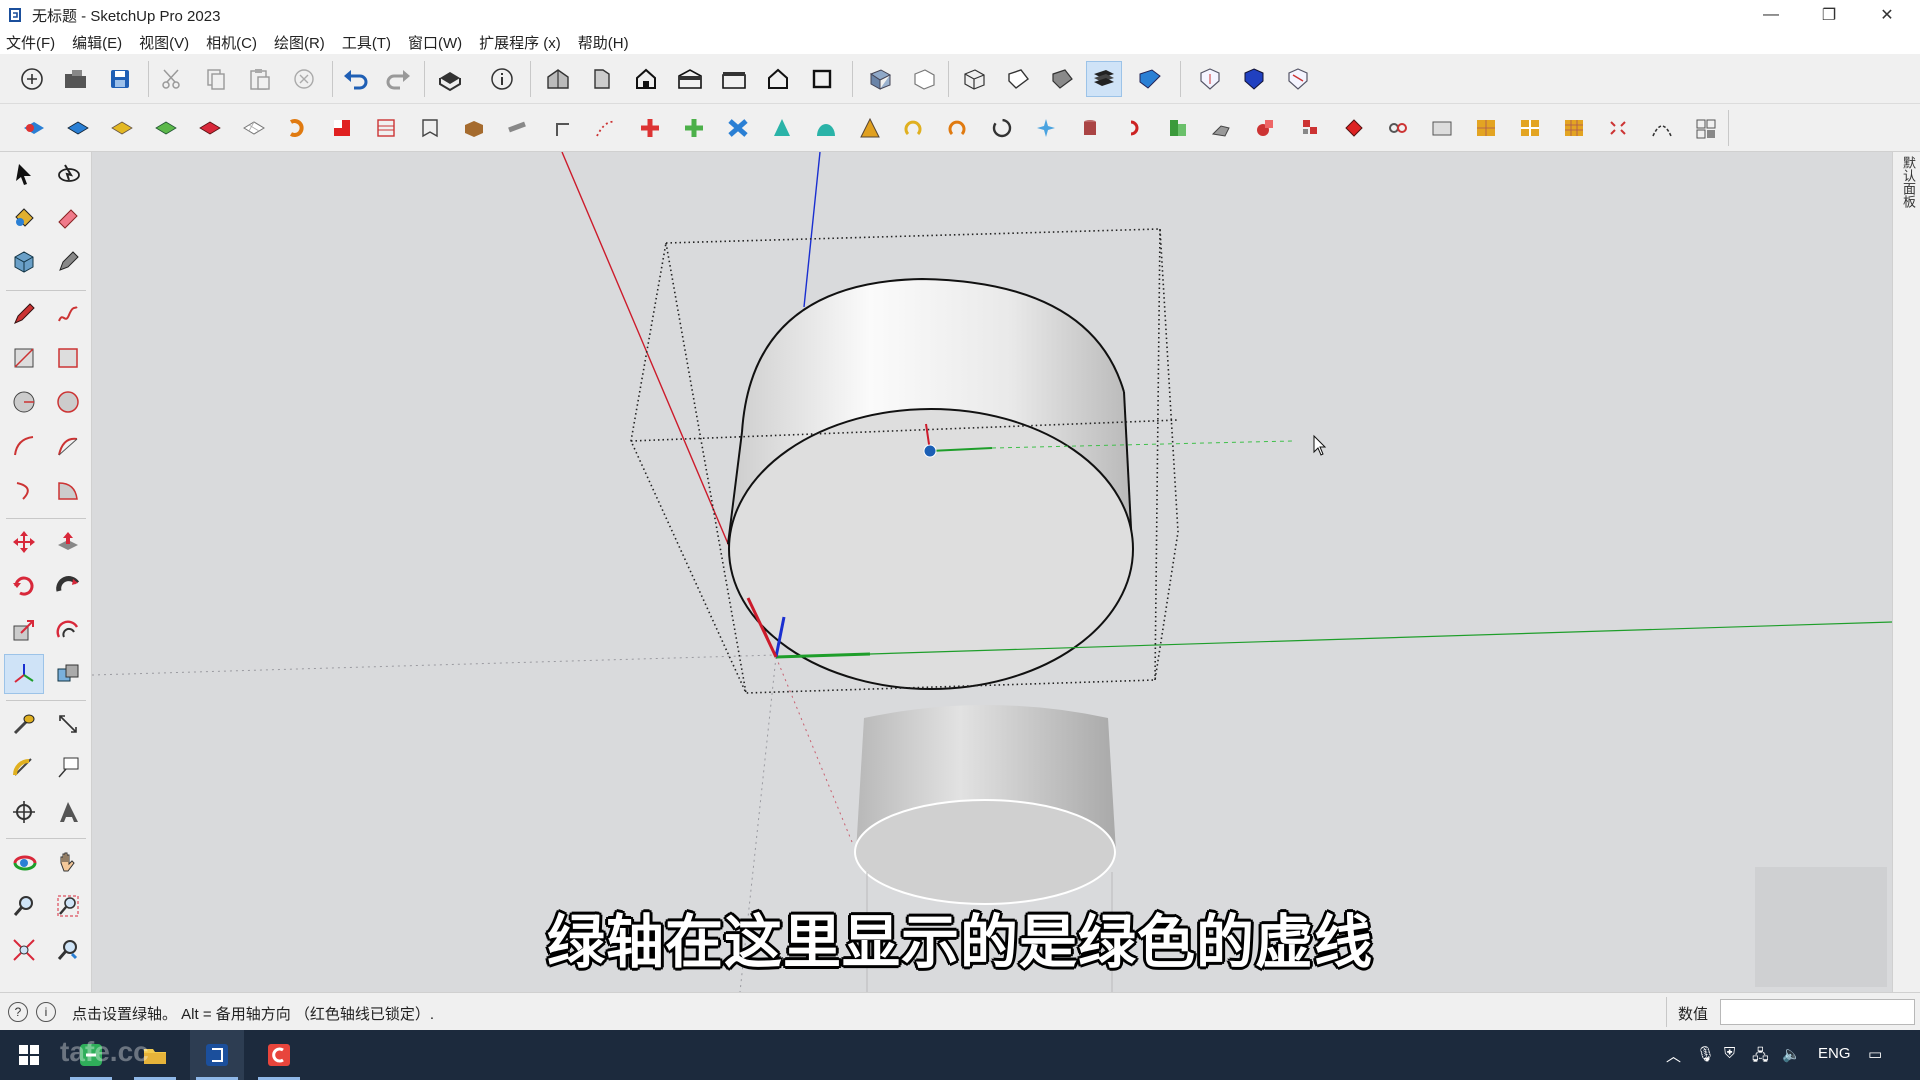  What do you see at coordinates (32, 79) in the screenshot?
I see `new-file-button` at bounding box center [32, 79].